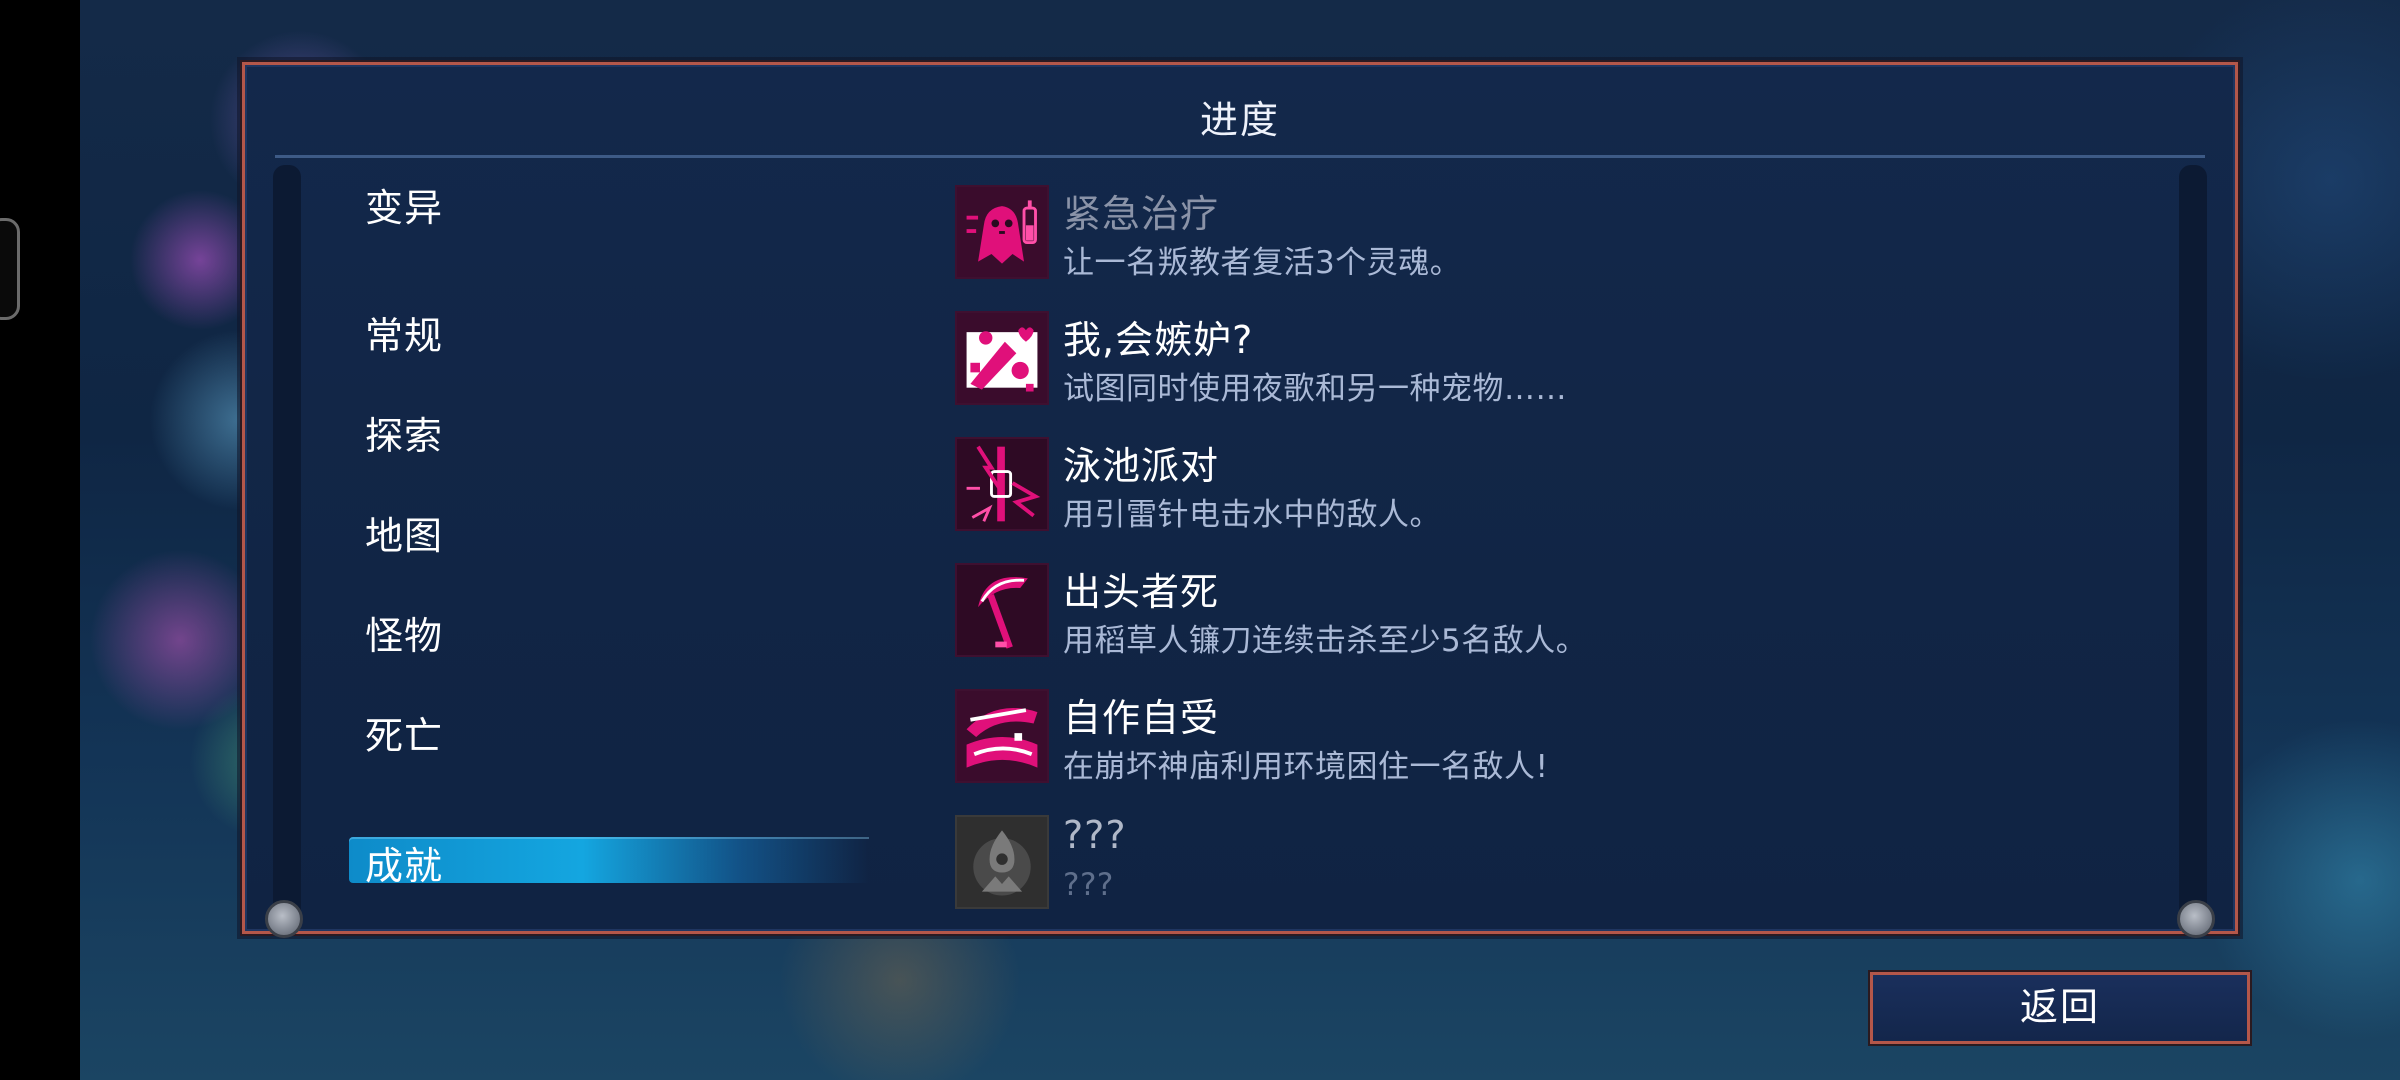  Describe the element at coordinates (1252, 515) in the screenshot. I see `achievement-description: 用引雷针电击水中的敌人。` at that location.